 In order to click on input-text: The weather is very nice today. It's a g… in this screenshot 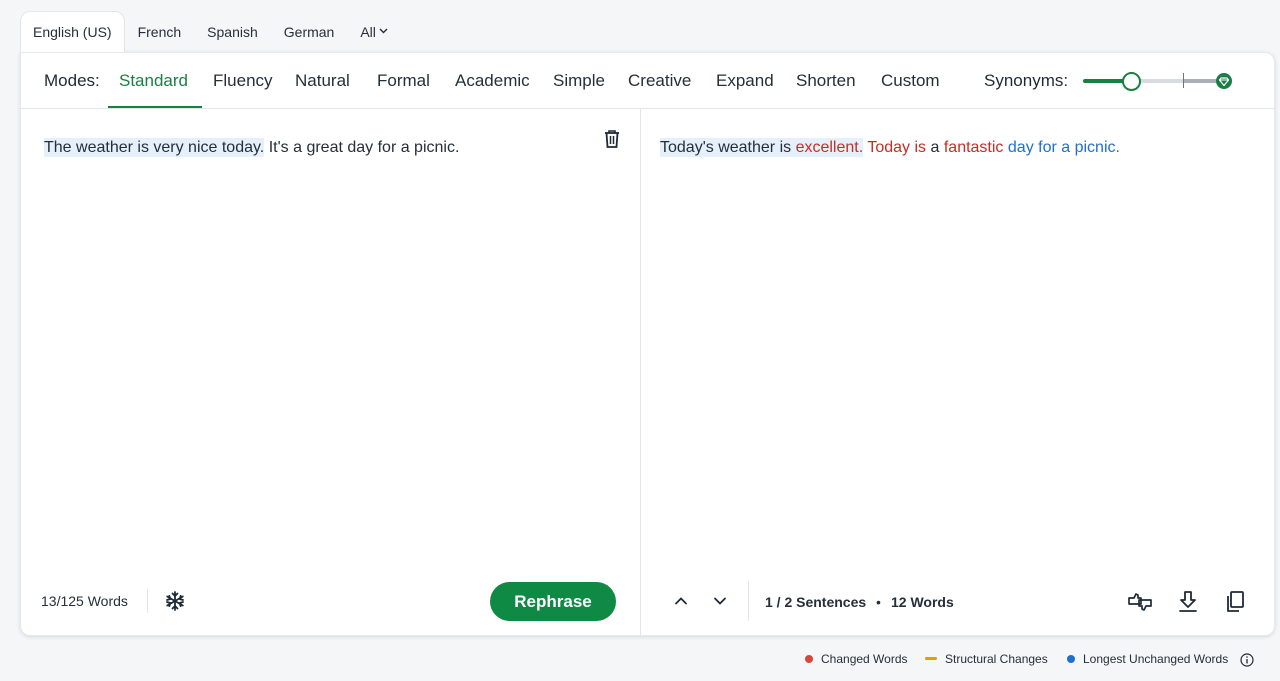, I will do `click(251, 148)`.